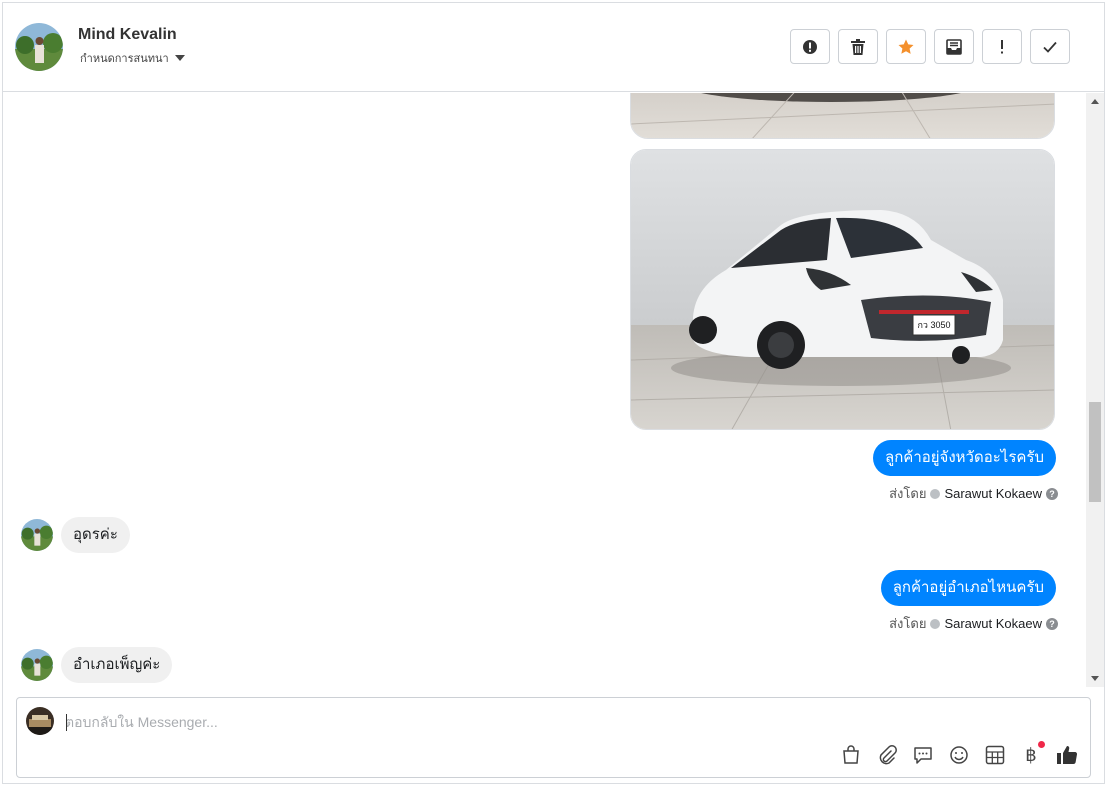 The image size is (1107, 786). What do you see at coordinates (179, 58) in the screenshot?
I see `caret-down-icon` at bounding box center [179, 58].